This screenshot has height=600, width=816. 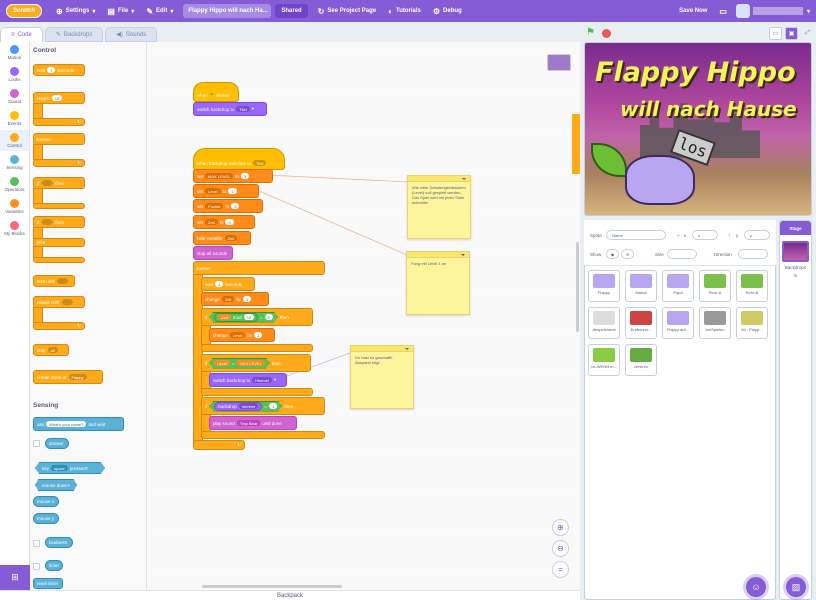 What do you see at coordinates (777, 11) in the screenshot?
I see `username-blurred` at bounding box center [777, 11].